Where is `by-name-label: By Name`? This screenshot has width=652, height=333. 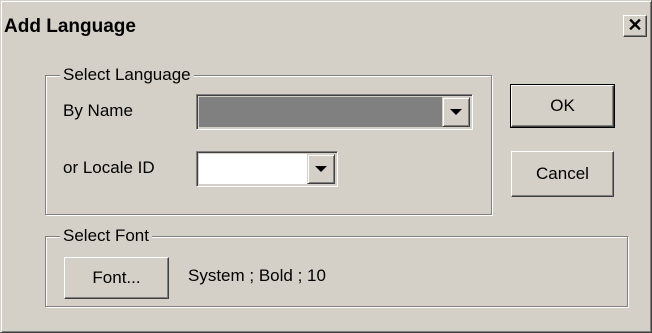 by-name-label: By Name is located at coordinates (98, 110).